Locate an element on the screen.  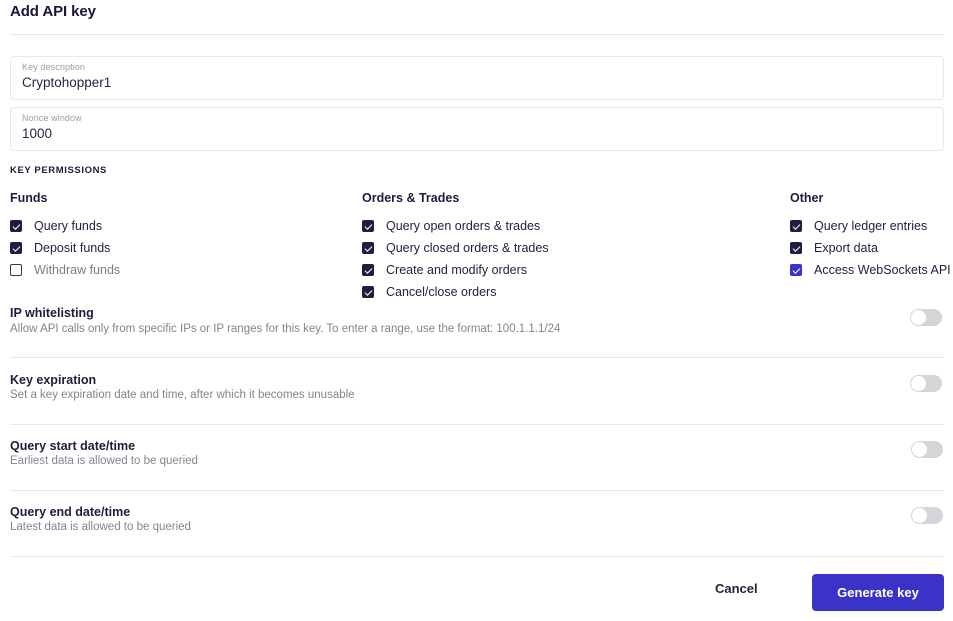
key-permissions-heading: KEY PERMISSIONS is located at coordinates (58, 170).